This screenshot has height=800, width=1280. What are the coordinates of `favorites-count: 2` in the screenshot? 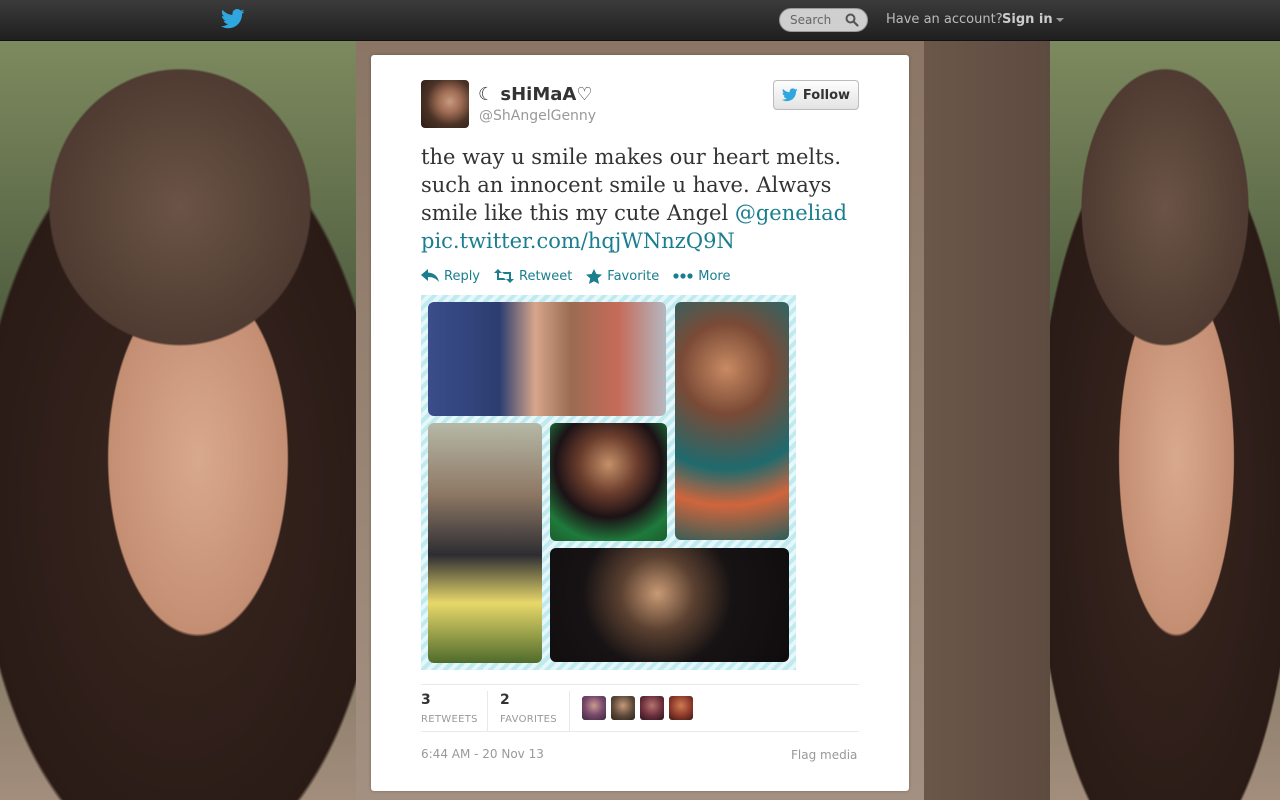 It's located at (505, 700).